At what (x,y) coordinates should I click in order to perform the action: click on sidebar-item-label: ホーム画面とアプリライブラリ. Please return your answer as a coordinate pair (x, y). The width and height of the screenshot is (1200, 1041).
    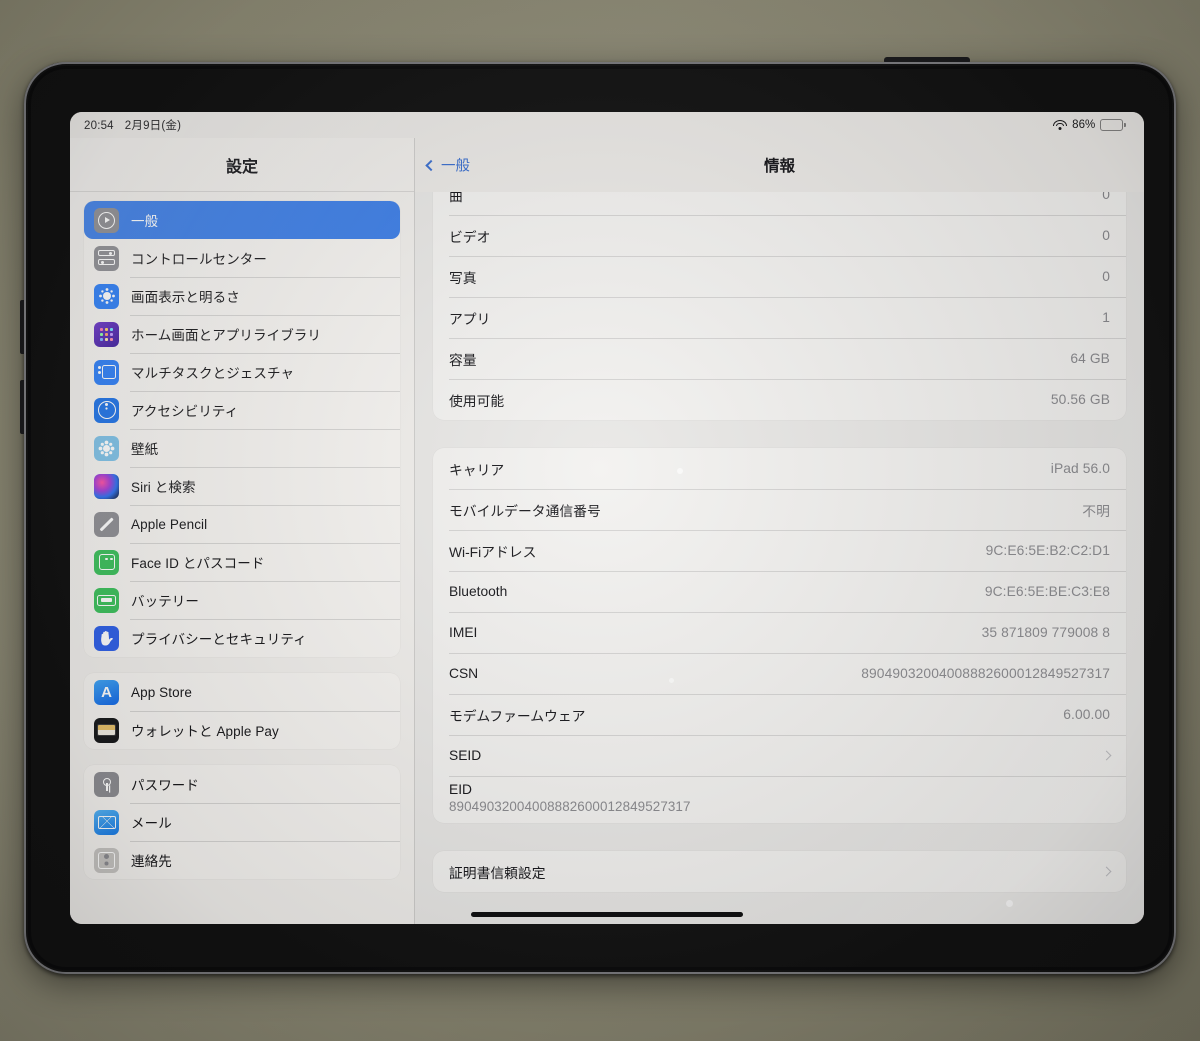
    Looking at the image, I should click on (226, 335).